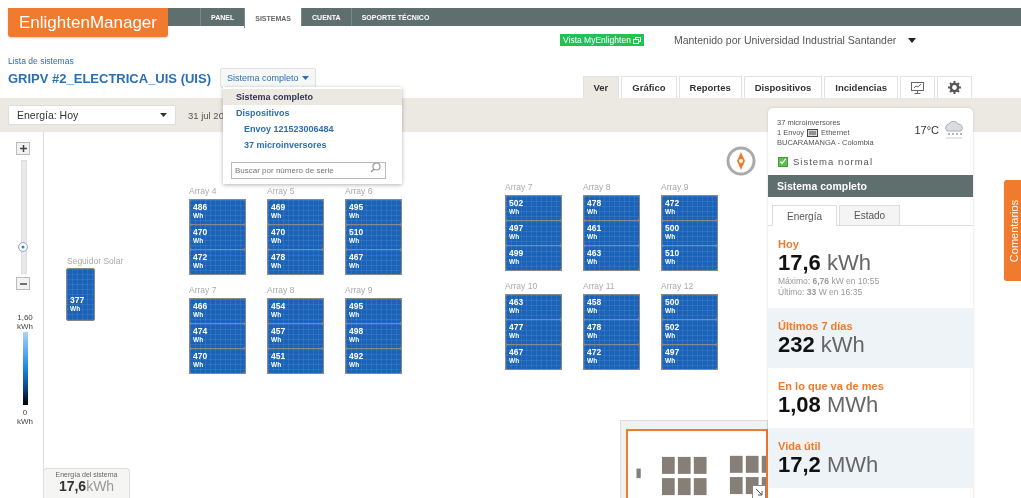  What do you see at coordinates (741, 161) in the screenshot?
I see `compass-icon` at bounding box center [741, 161].